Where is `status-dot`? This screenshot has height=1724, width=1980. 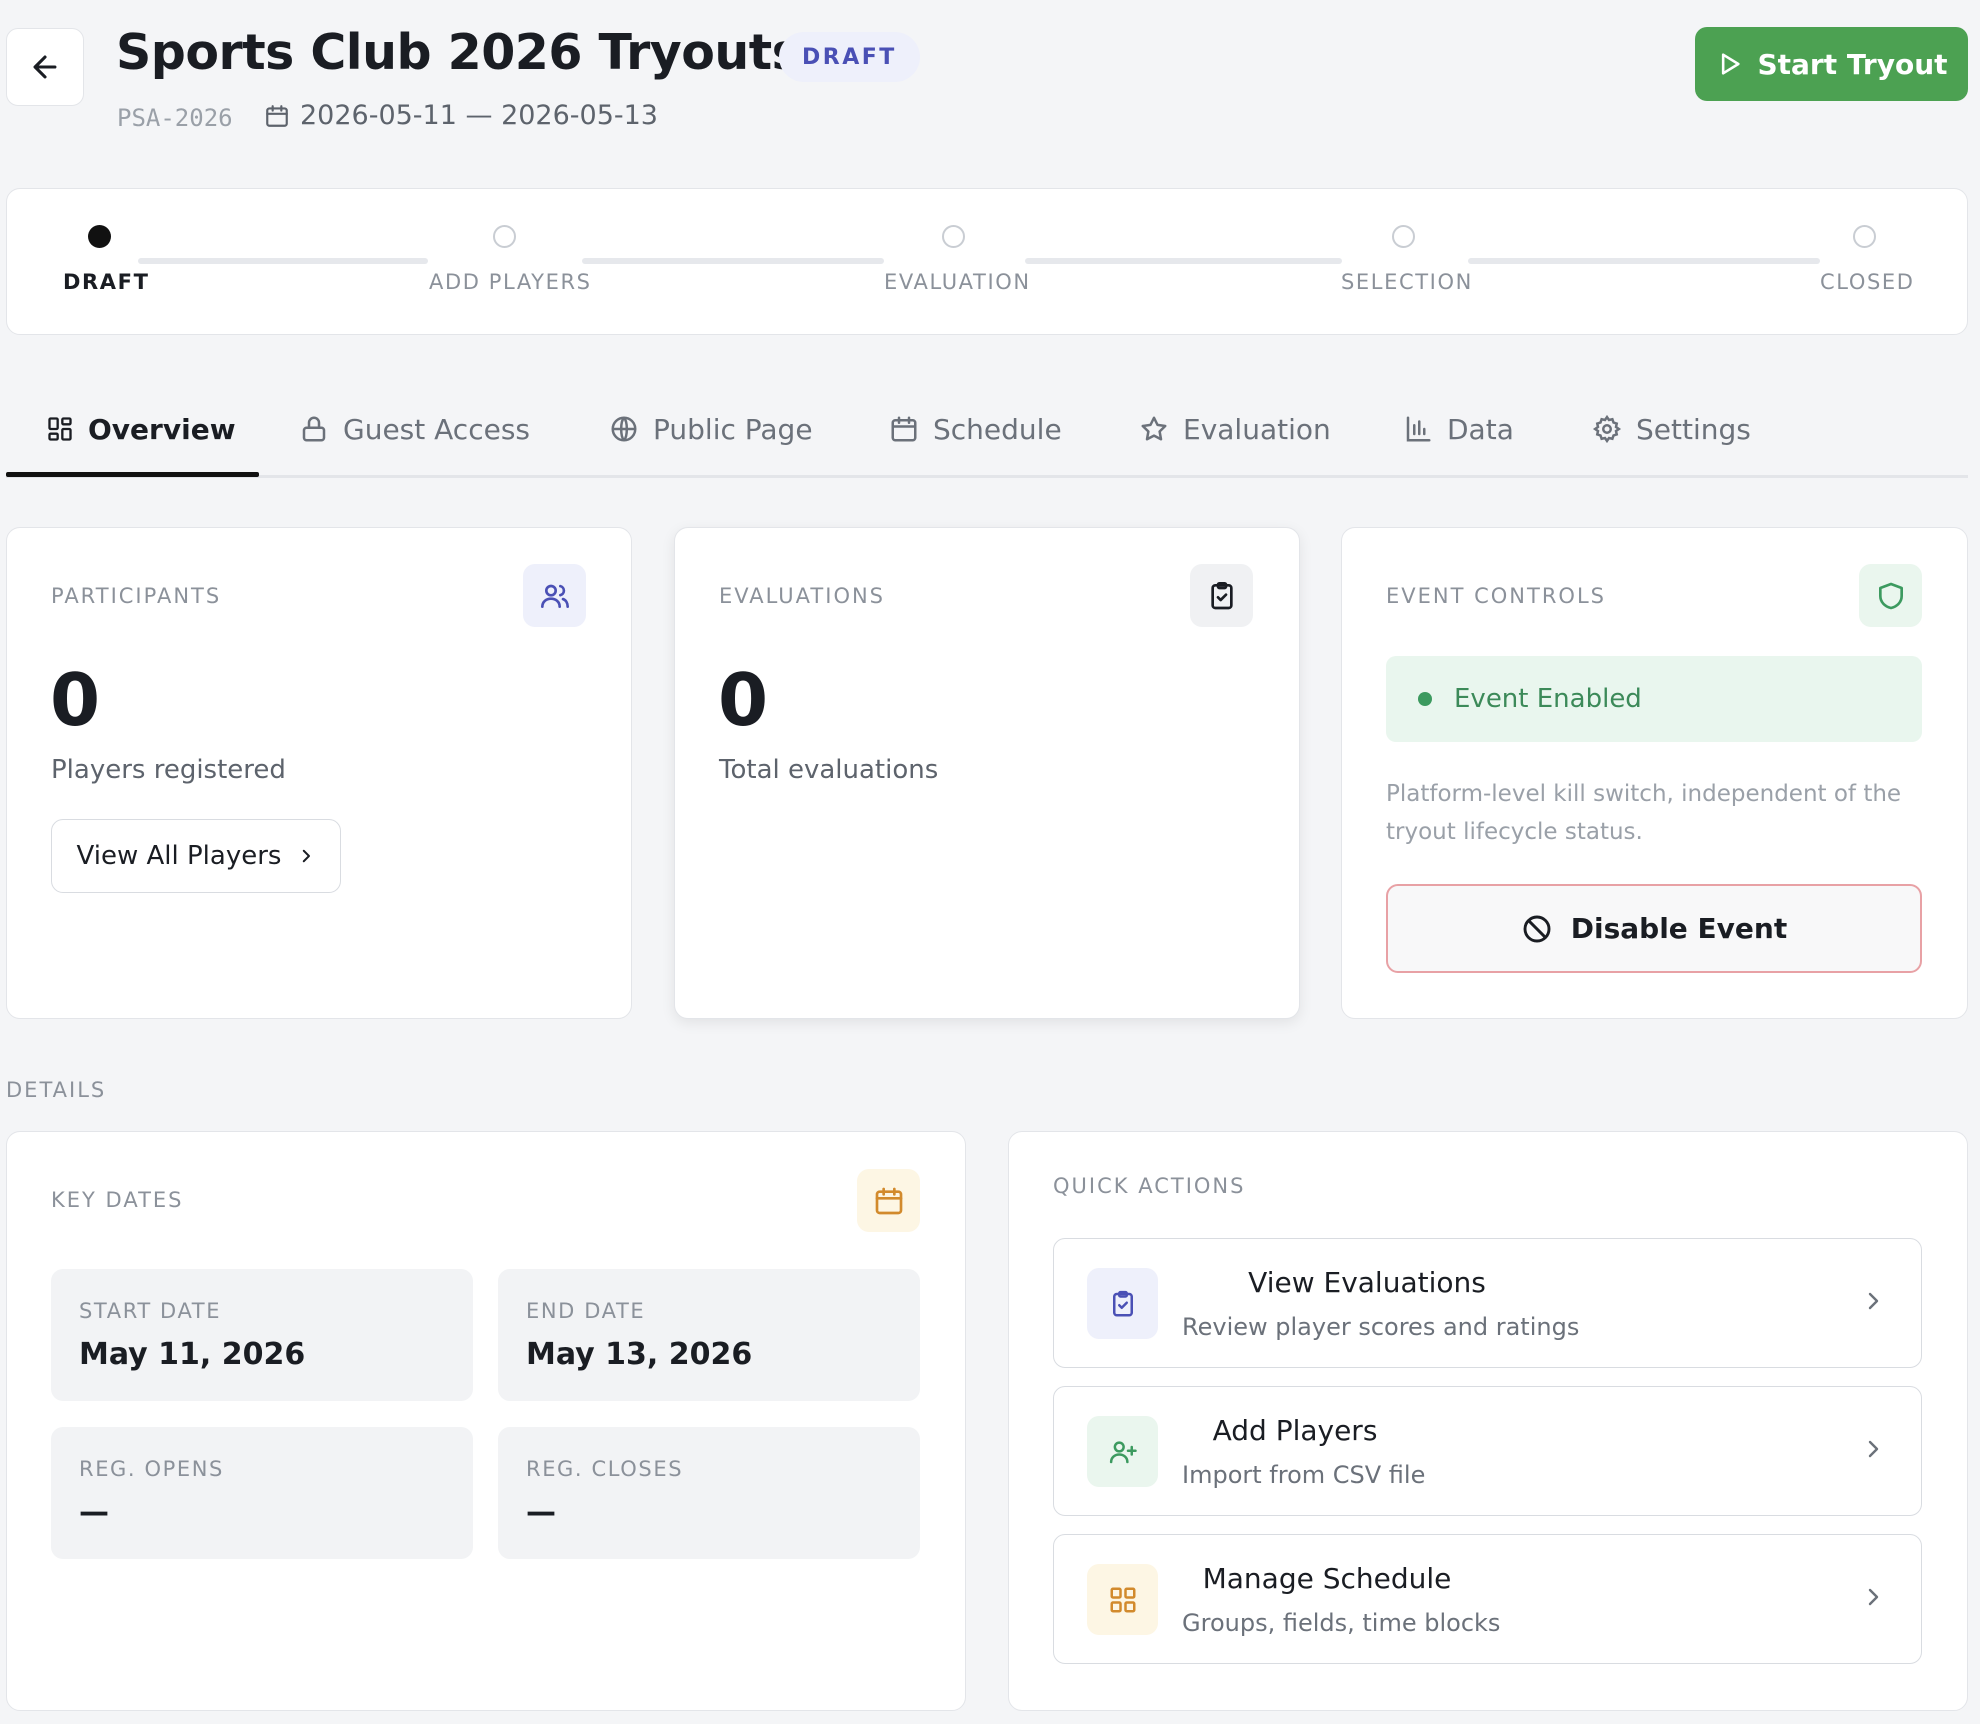
status-dot is located at coordinates (1425, 699).